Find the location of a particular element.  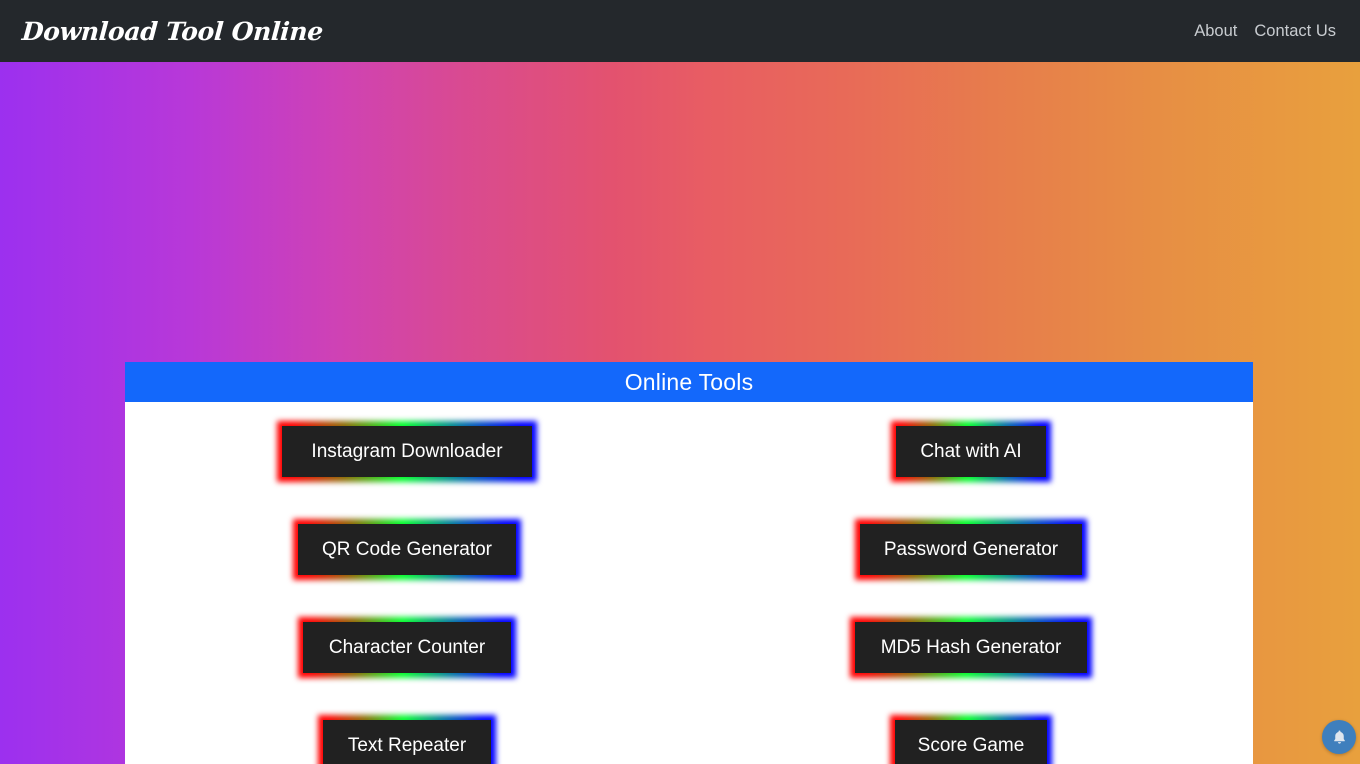

tool-button-md5-hash-generator: MD5 Hash Generator is located at coordinates (971, 647).